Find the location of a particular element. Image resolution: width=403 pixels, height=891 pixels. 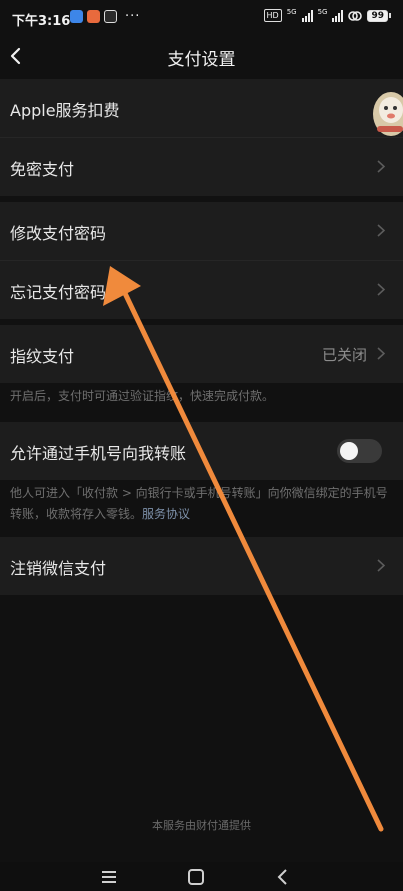

close-wechat-pay-row: 注销微信支付 is located at coordinates (201, 566).